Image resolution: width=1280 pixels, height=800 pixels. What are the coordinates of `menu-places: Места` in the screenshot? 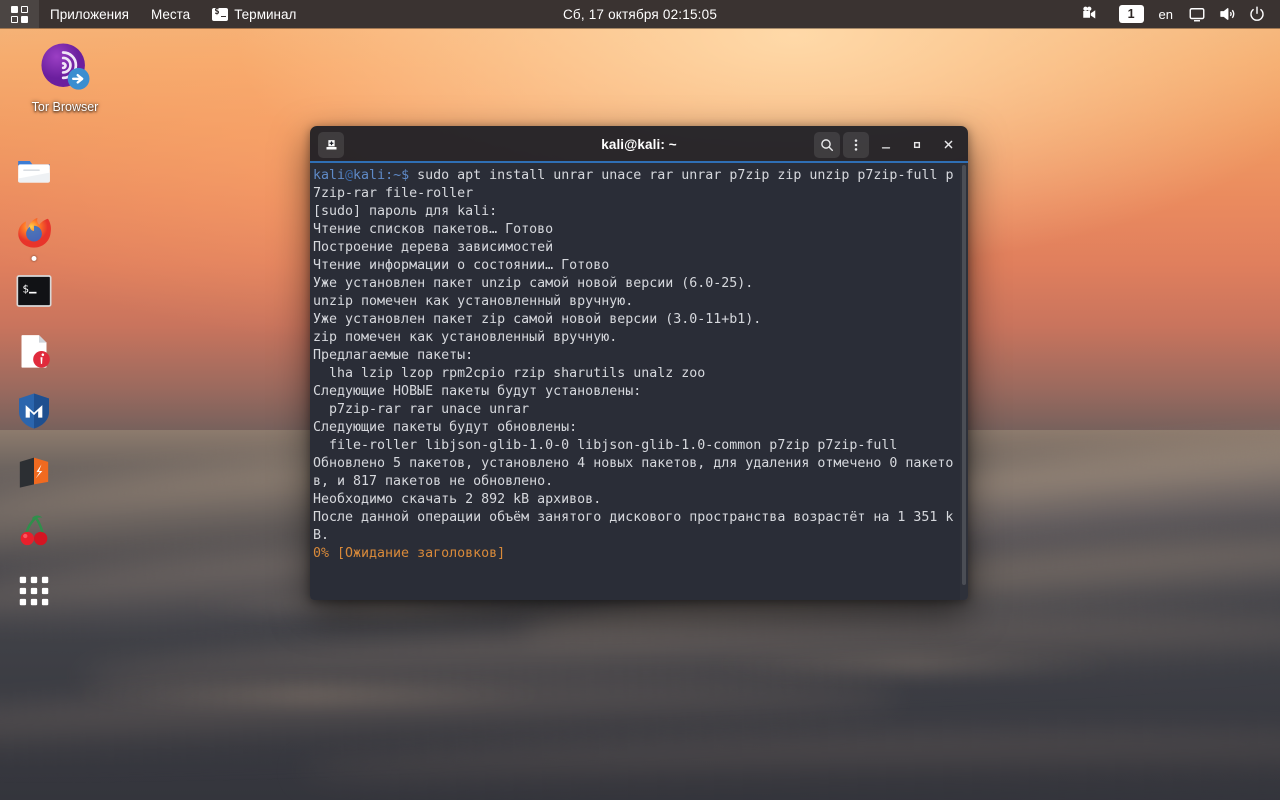 It's located at (170, 14).